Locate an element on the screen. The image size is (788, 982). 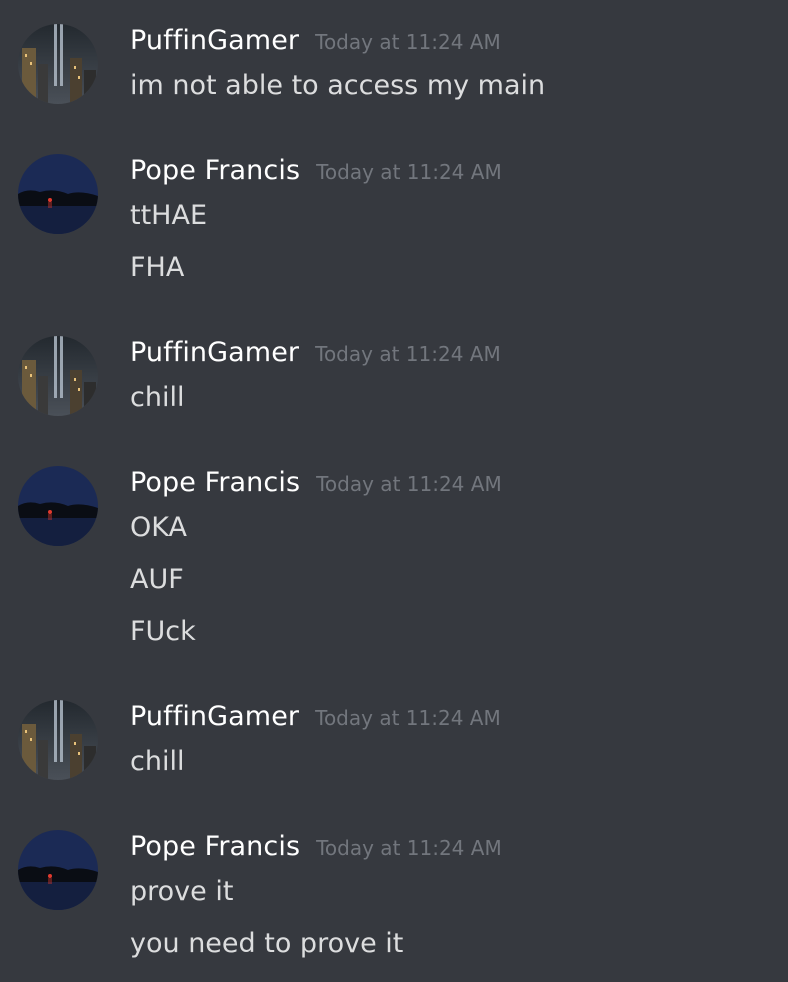
message-text: AUF is located at coordinates (157, 579).